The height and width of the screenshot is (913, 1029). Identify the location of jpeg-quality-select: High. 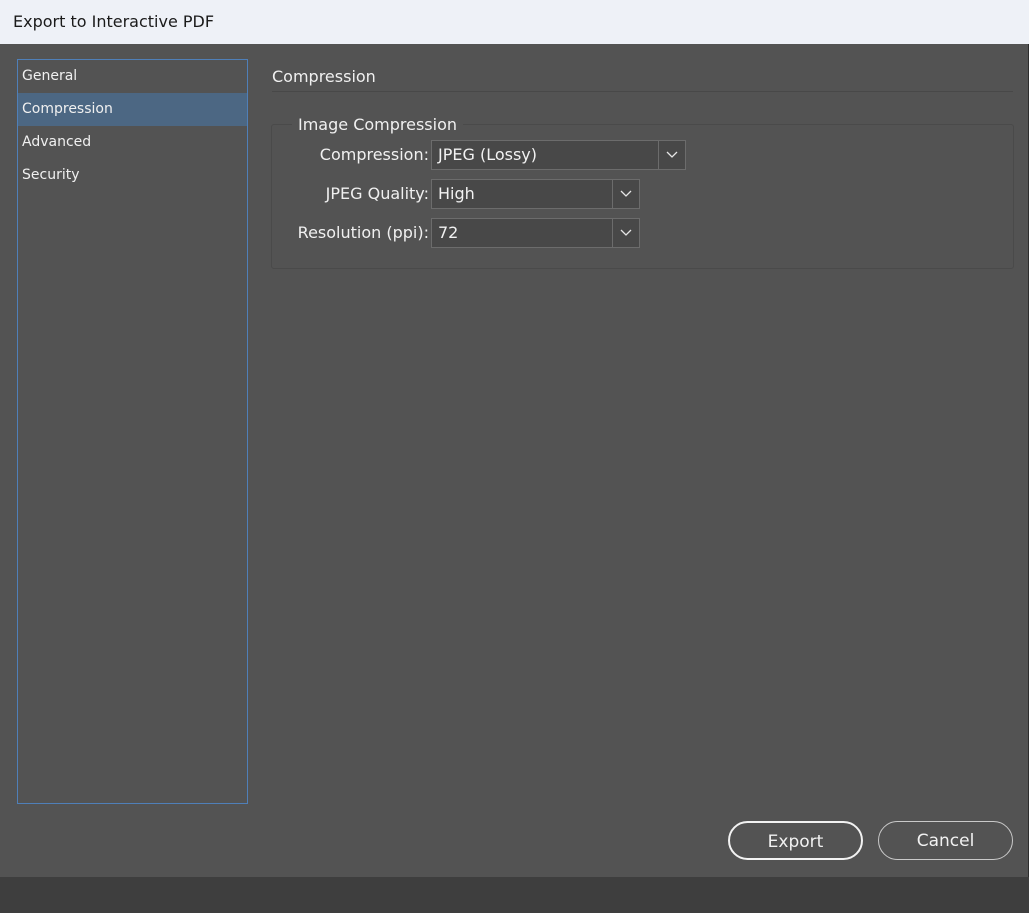
(535, 194).